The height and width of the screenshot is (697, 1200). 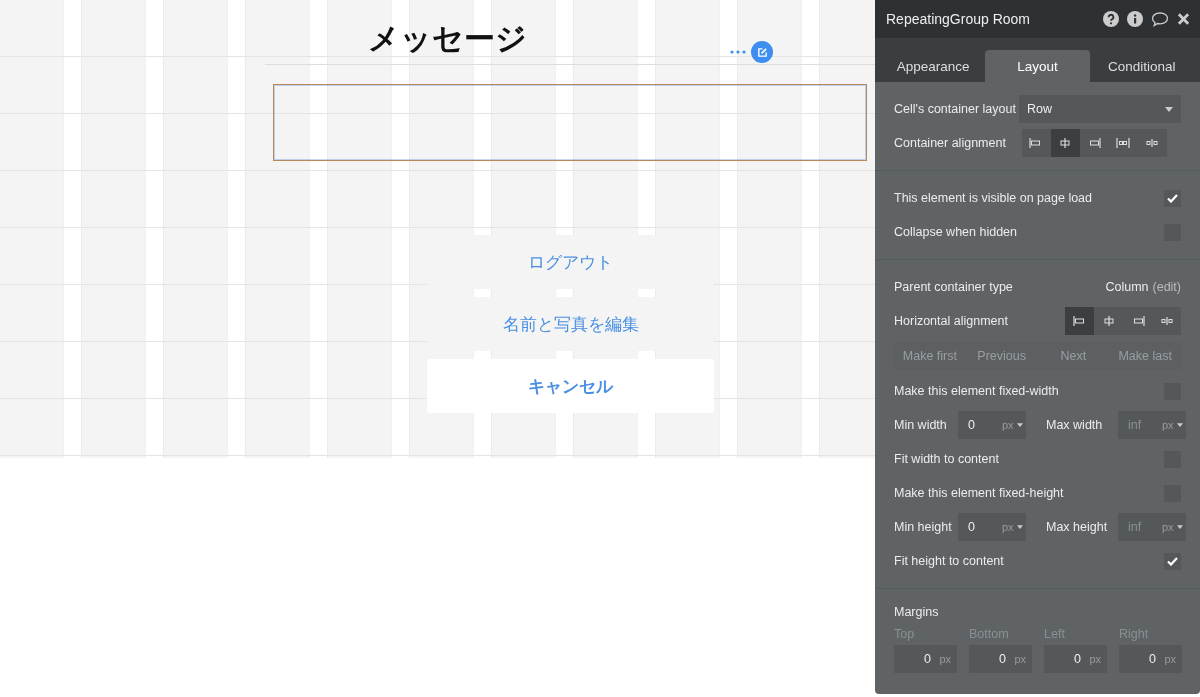 What do you see at coordinates (933, 66) in the screenshot?
I see `tab: Appearance` at bounding box center [933, 66].